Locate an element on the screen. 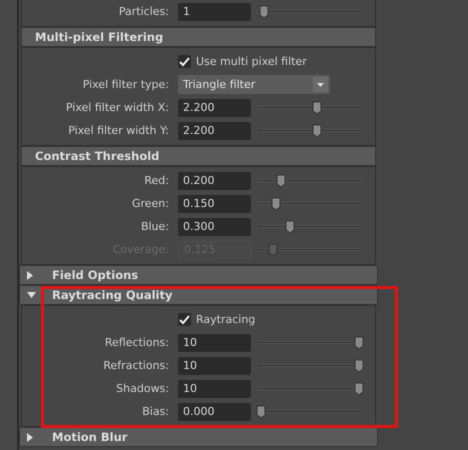  number-field: 0.300 is located at coordinates (214, 227).